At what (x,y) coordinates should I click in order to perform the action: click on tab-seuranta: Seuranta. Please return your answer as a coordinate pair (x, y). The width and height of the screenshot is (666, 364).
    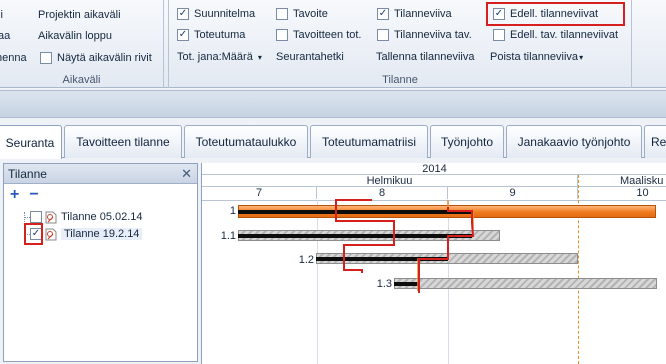
    Looking at the image, I should click on (31, 142).